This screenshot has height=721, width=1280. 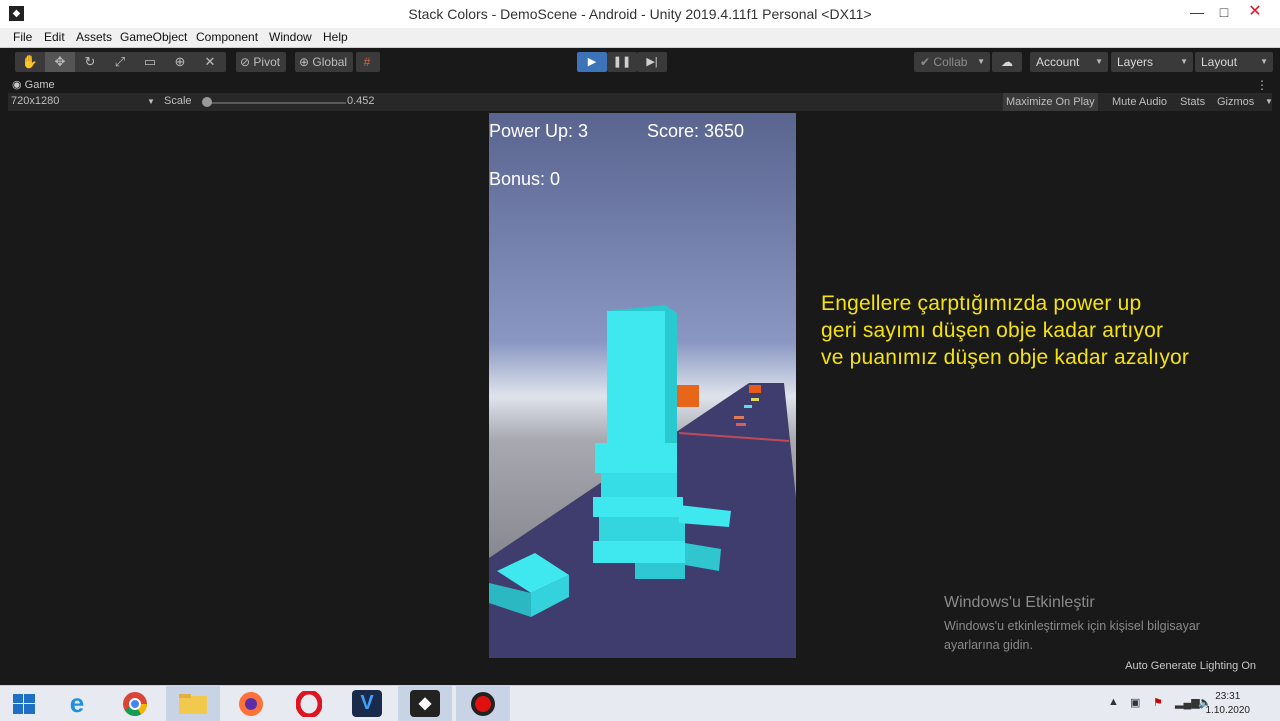 What do you see at coordinates (1187, 702) in the screenshot?
I see `tray-signal-icon: ▂▄▆` at bounding box center [1187, 702].